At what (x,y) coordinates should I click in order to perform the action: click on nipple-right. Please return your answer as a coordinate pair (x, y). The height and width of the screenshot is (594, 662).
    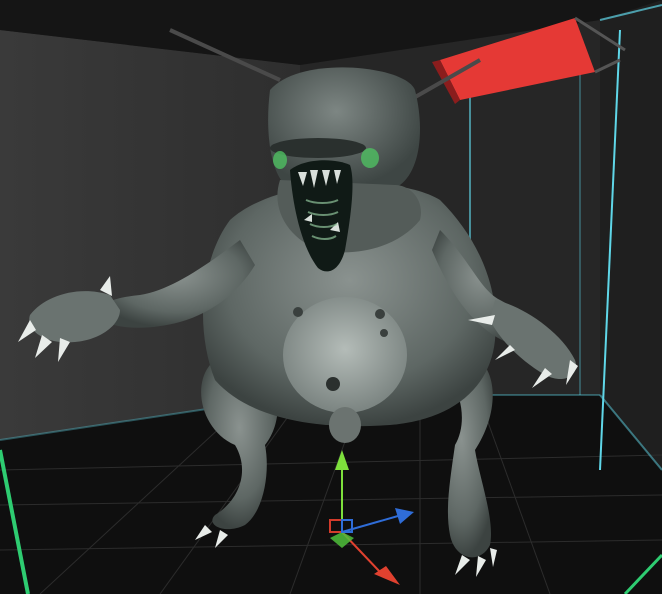
    Looking at the image, I should click on (380, 314).